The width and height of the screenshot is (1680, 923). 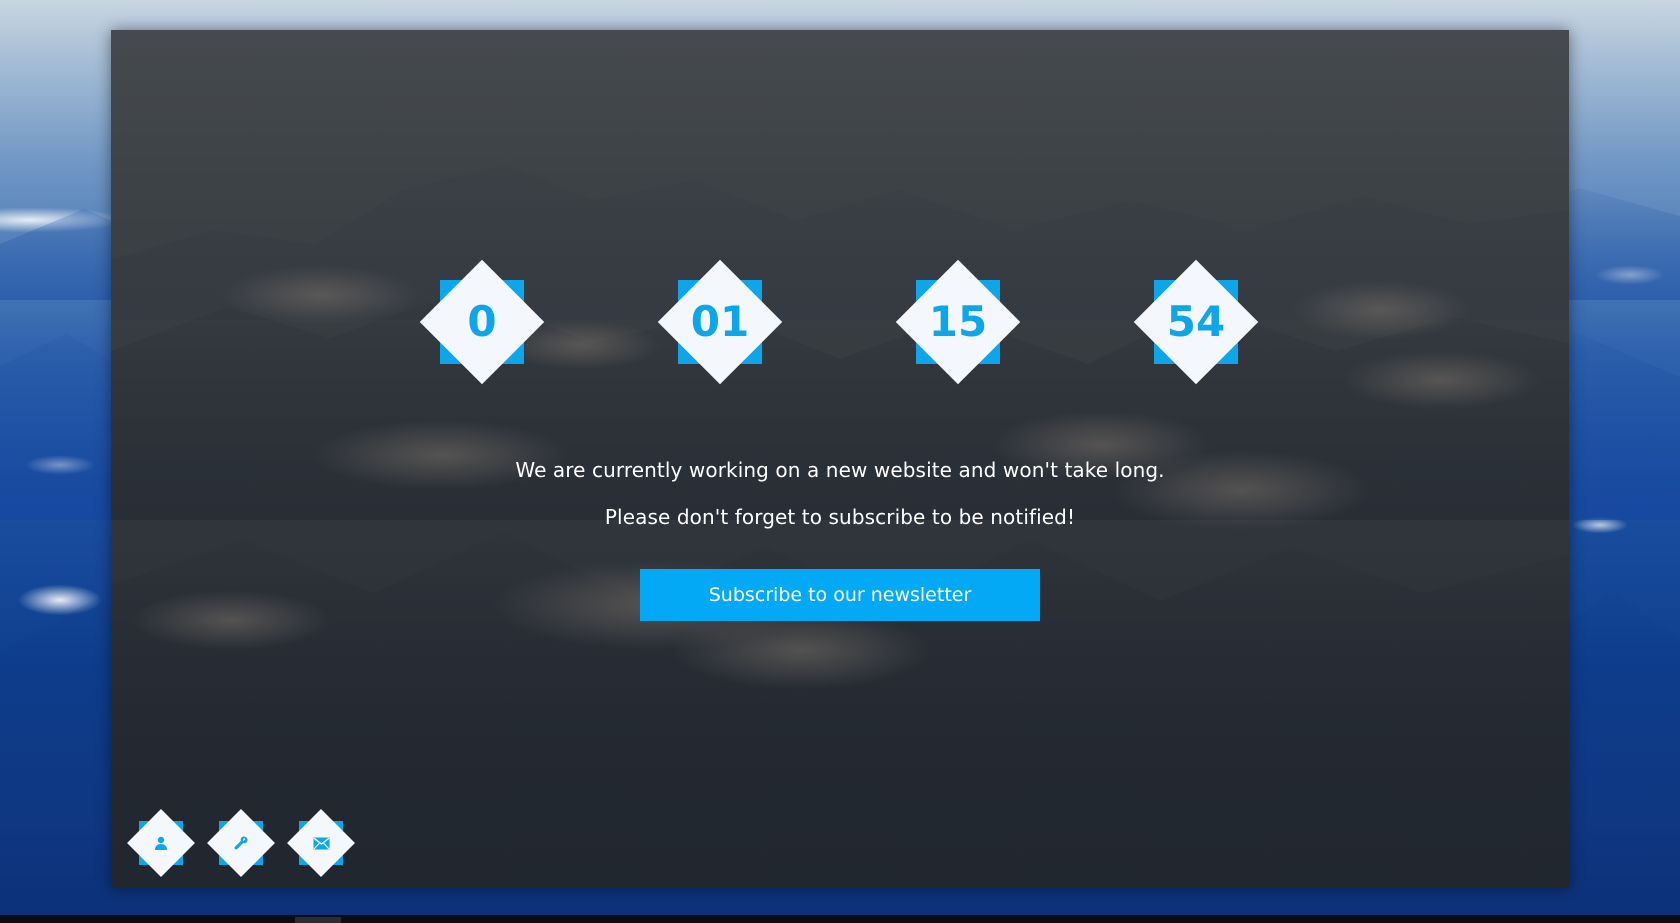 I want to click on mail-icon, so click(x=321, y=843).